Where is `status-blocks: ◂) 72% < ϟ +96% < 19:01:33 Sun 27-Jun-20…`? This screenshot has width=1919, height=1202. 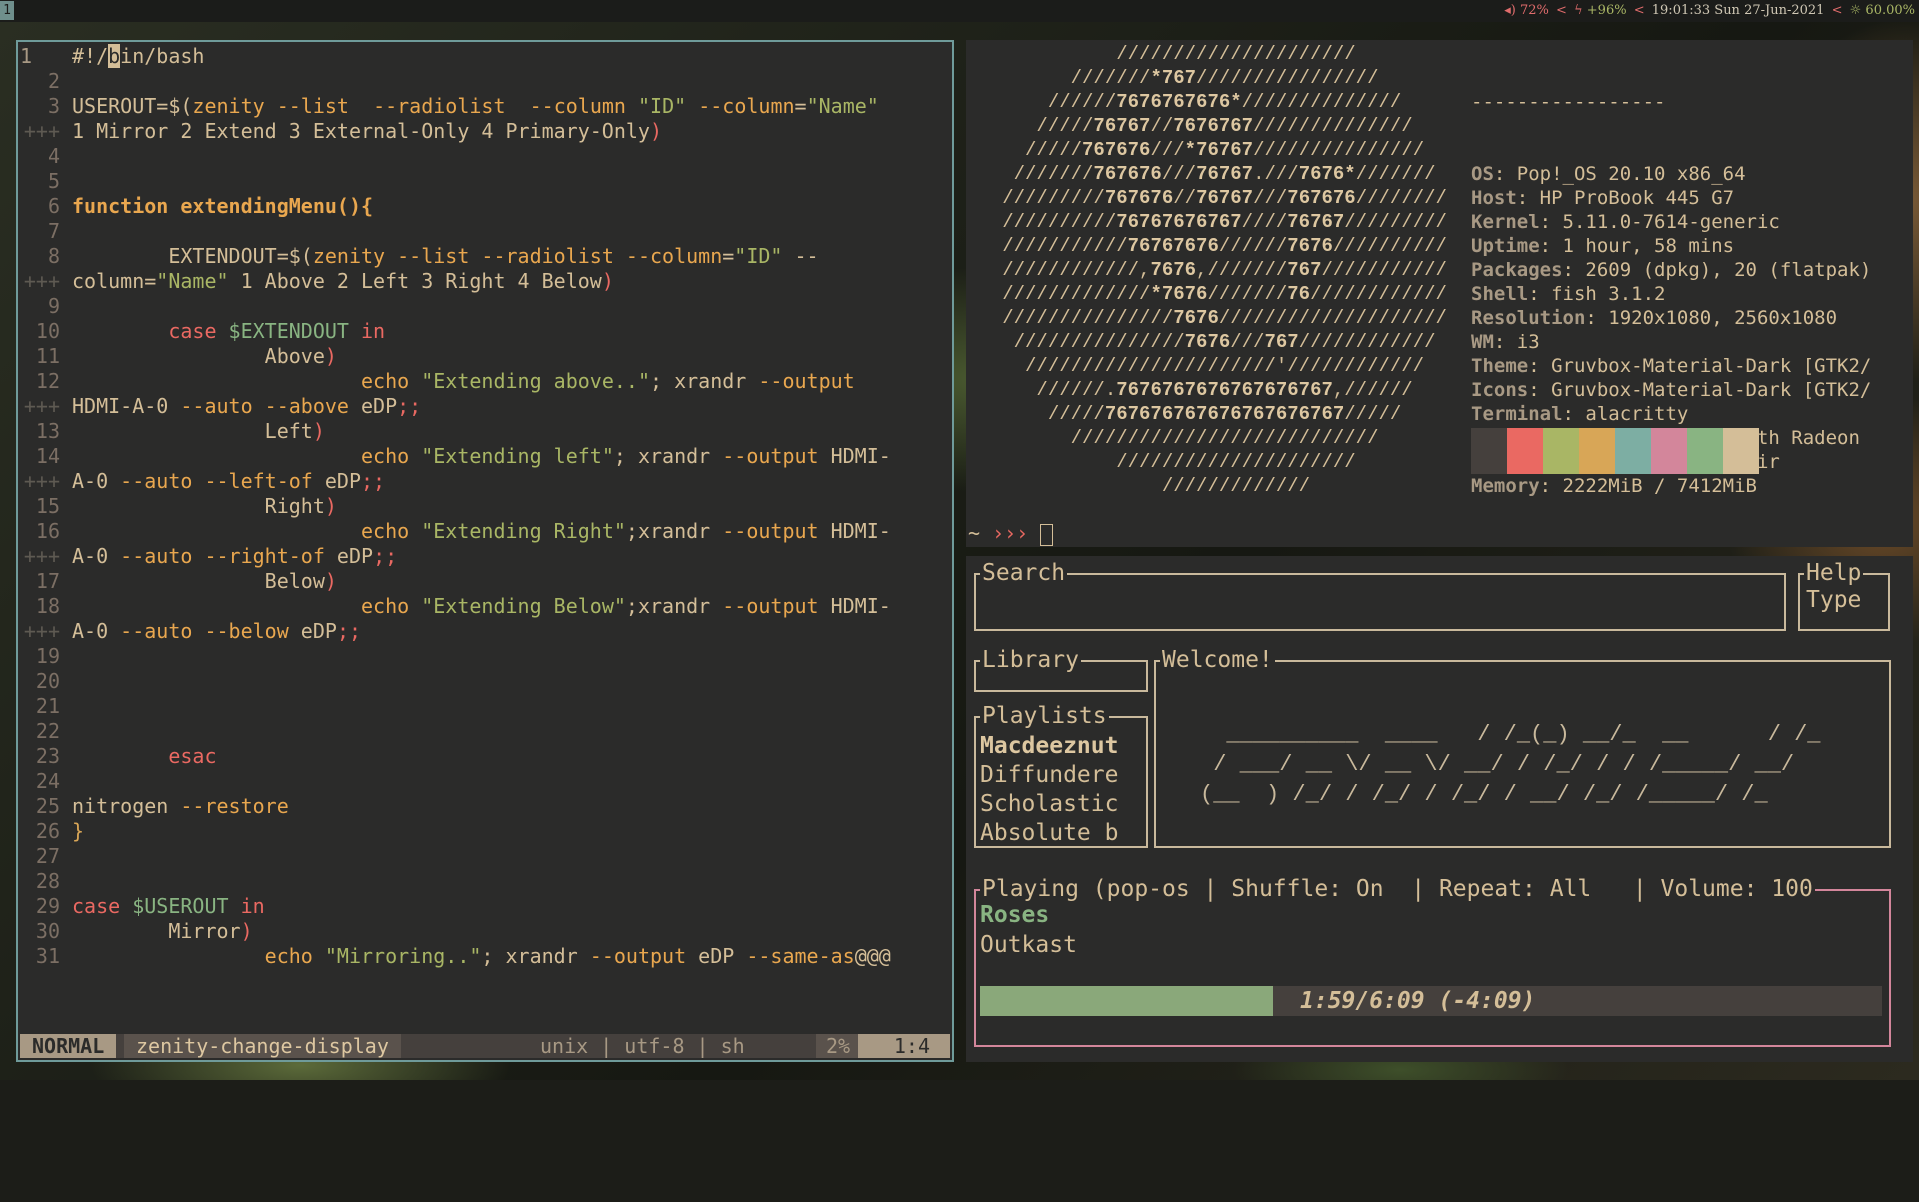 status-blocks: ◂) 72% < ϟ +96% < 19:01:33 Sun 27-Jun-20… is located at coordinates (1709, 10).